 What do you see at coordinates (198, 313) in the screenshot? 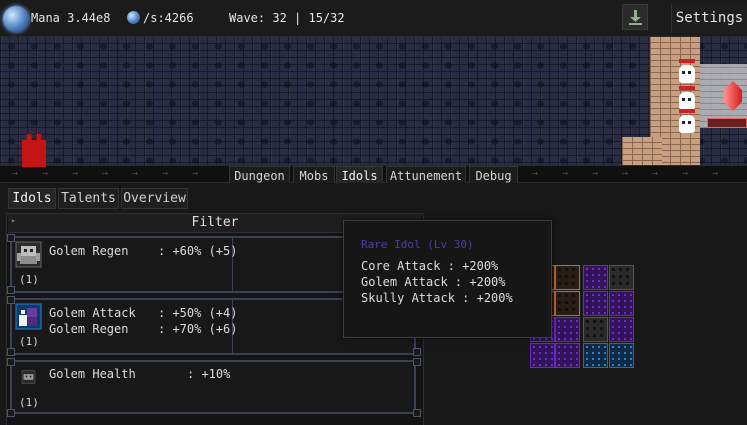
I see `idol-stat-value: : +50% (+4)` at bounding box center [198, 313].